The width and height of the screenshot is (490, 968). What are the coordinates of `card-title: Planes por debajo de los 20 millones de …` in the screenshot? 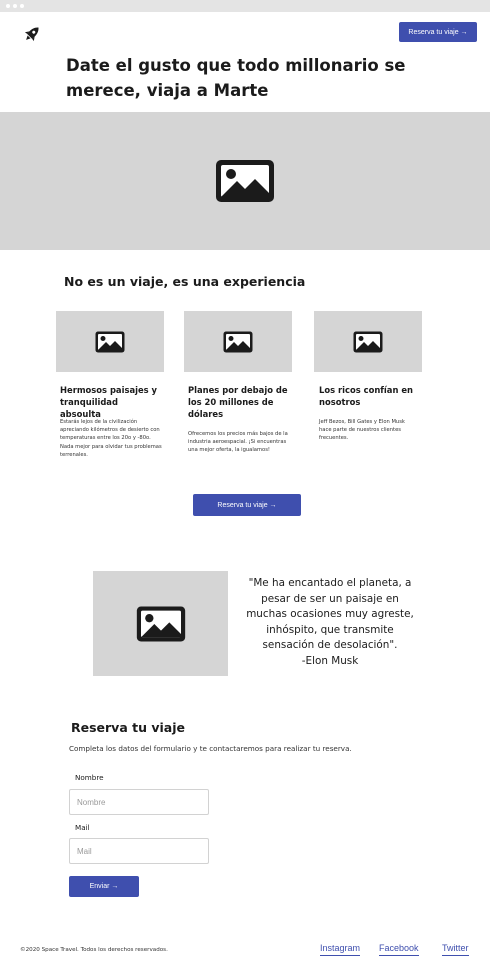 It's located at (238, 402).